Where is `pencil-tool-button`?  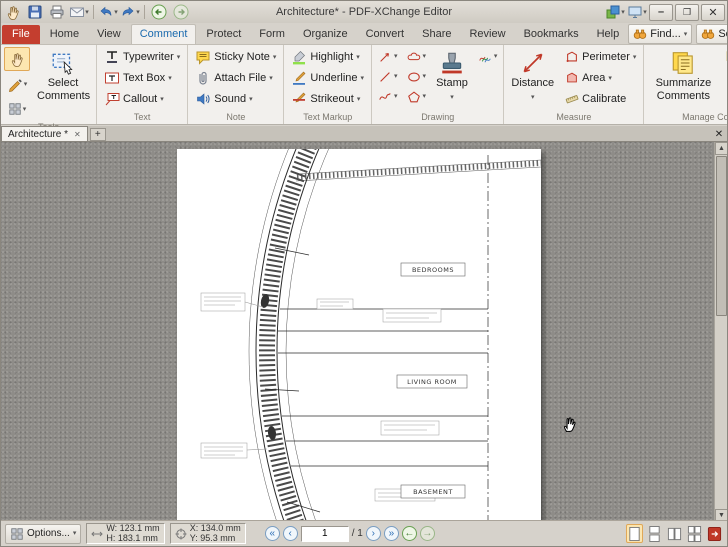 pencil-tool-button is located at coordinates (488, 56).